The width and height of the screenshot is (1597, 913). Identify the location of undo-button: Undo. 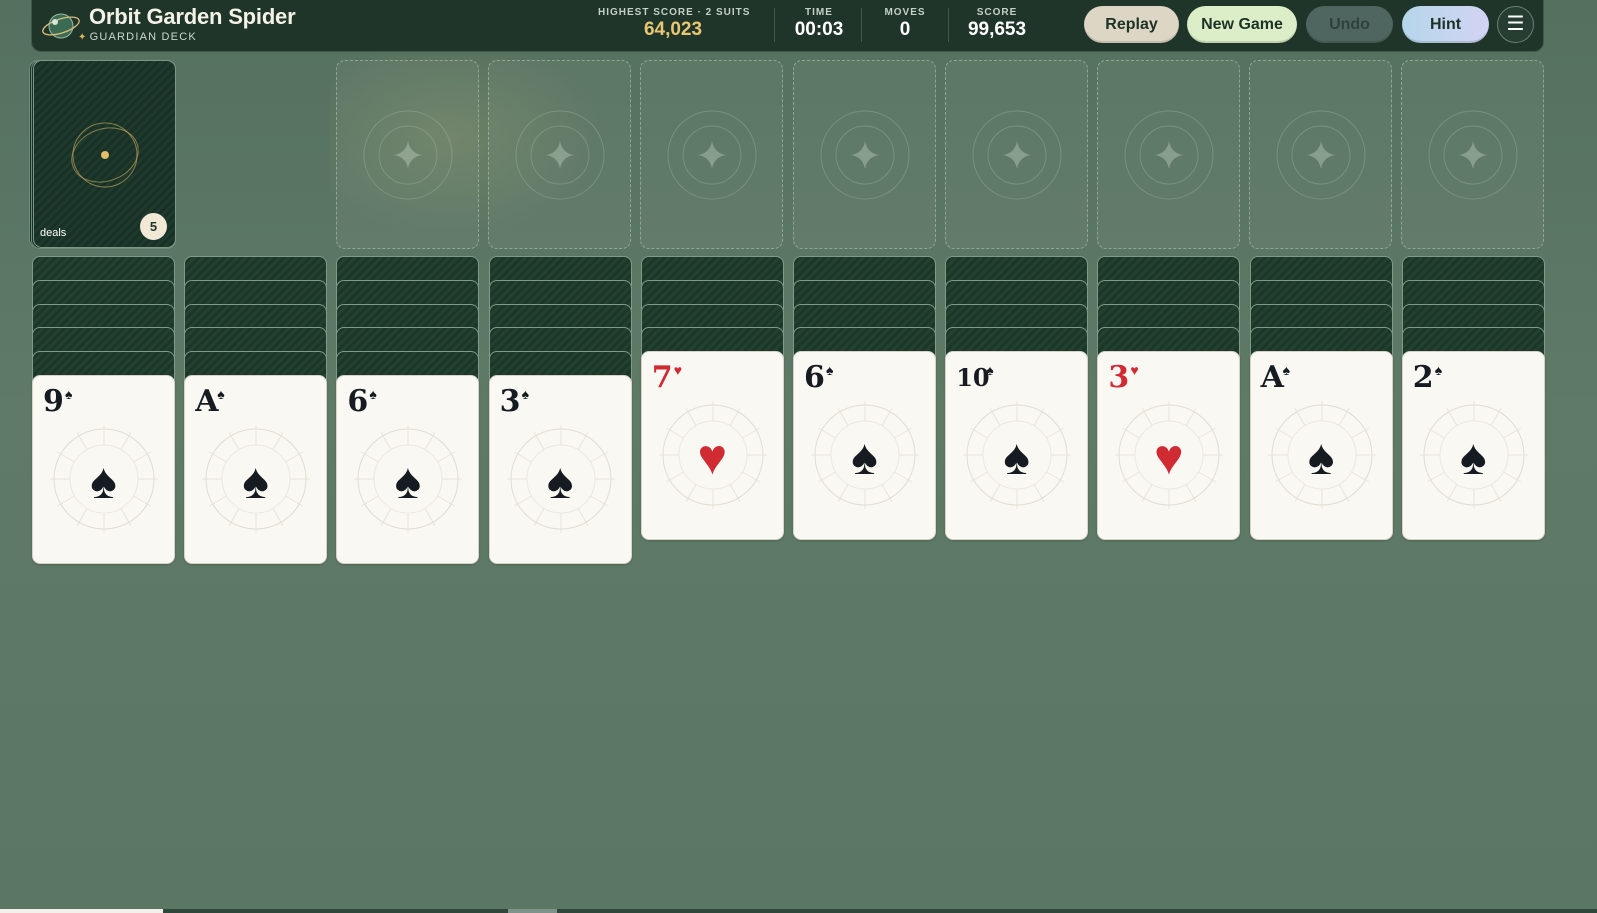
(1349, 24).